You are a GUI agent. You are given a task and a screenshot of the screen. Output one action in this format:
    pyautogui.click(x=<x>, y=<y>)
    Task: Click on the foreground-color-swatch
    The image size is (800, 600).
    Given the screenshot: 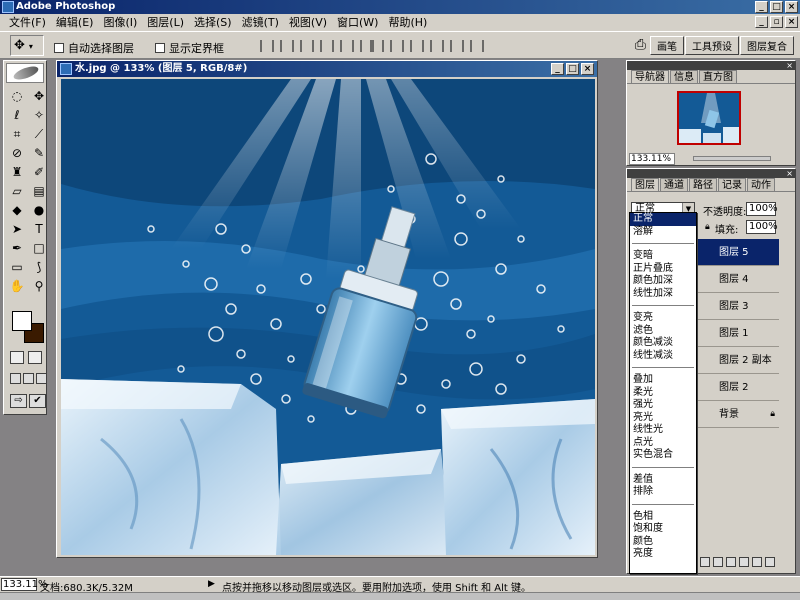 What is the action you would take?
    pyautogui.click(x=22, y=321)
    